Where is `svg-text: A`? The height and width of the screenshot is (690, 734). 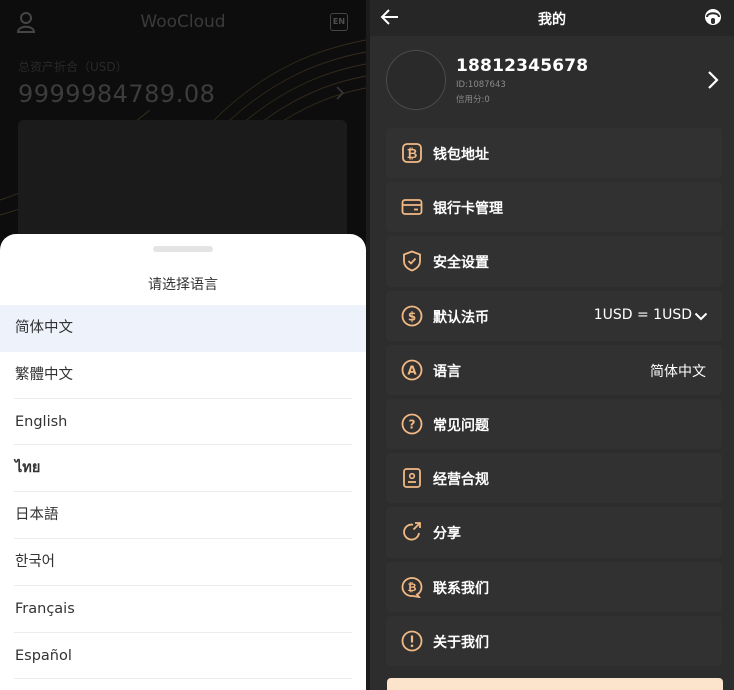
svg-text: A is located at coordinates (412, 370).